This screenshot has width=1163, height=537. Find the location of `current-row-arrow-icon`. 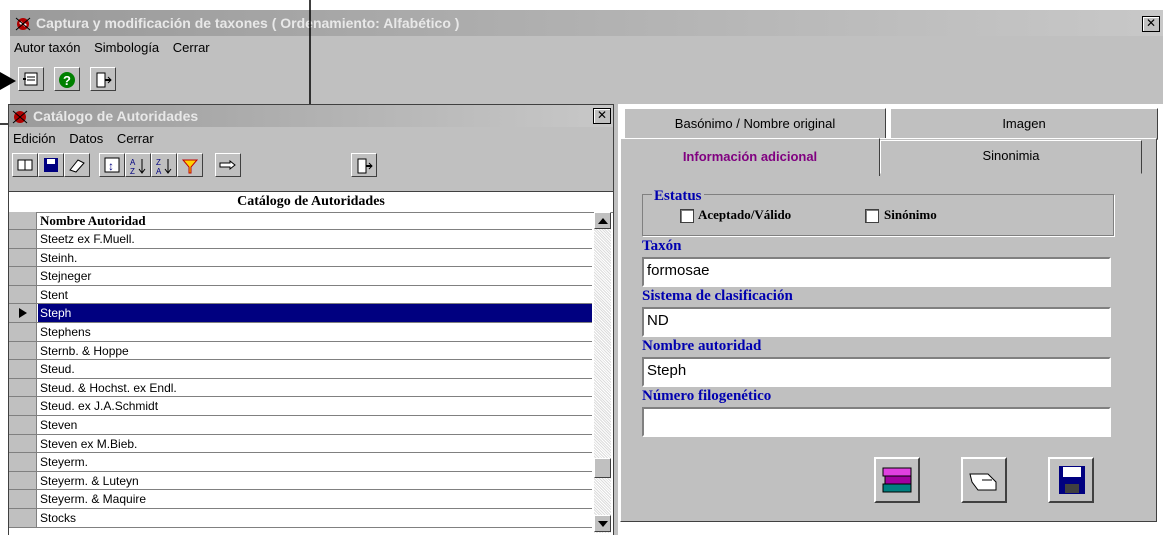

current-row-arrow-icon is located at coordinates (23, 313).